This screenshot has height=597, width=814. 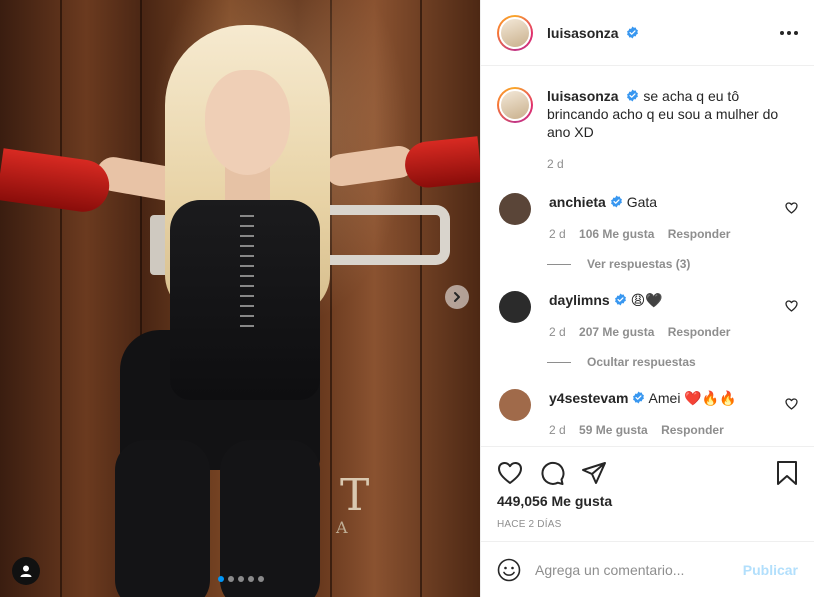 What do you see at coordinates (789, 32) in the screenshot?
I see `more-options-icon` at bounding box center [789, 32].